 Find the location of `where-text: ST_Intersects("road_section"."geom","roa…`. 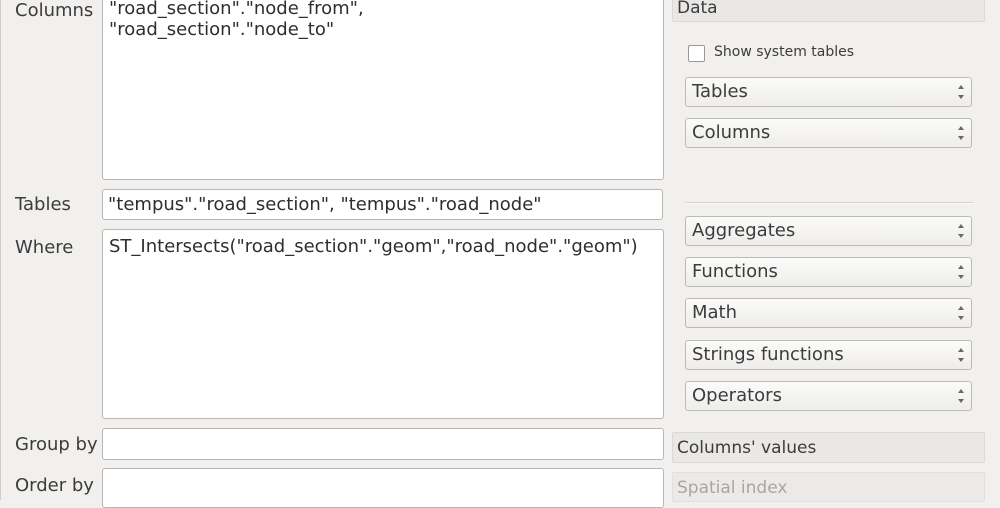

where-text: ST_Intersects("road_section"."geom","roa… is located at coordinates (373, 246).